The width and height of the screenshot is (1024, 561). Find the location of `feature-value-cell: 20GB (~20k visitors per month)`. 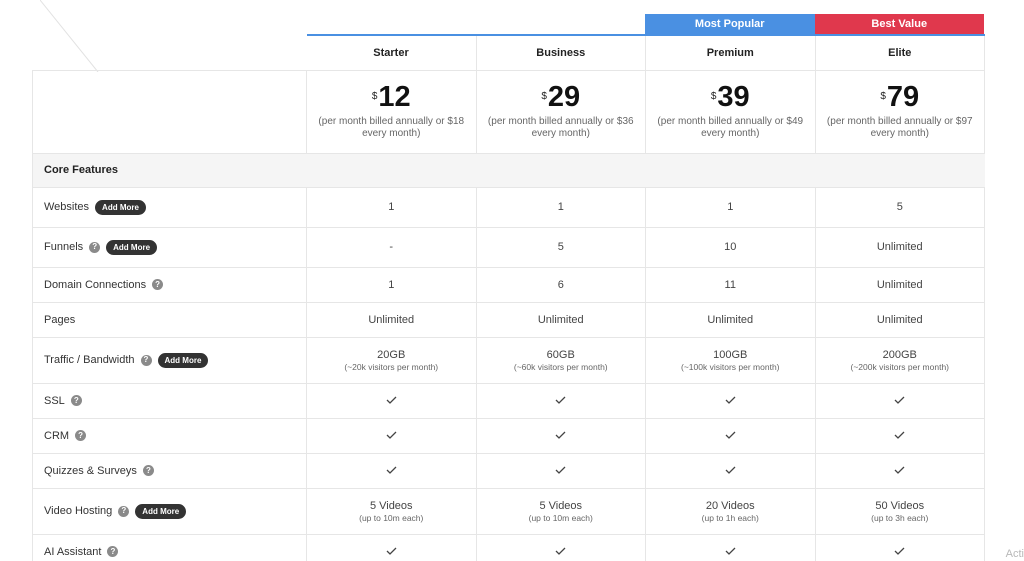

feature-value-cell: 20GB (~20k visitors per month) is located at coordinates (391, 360).